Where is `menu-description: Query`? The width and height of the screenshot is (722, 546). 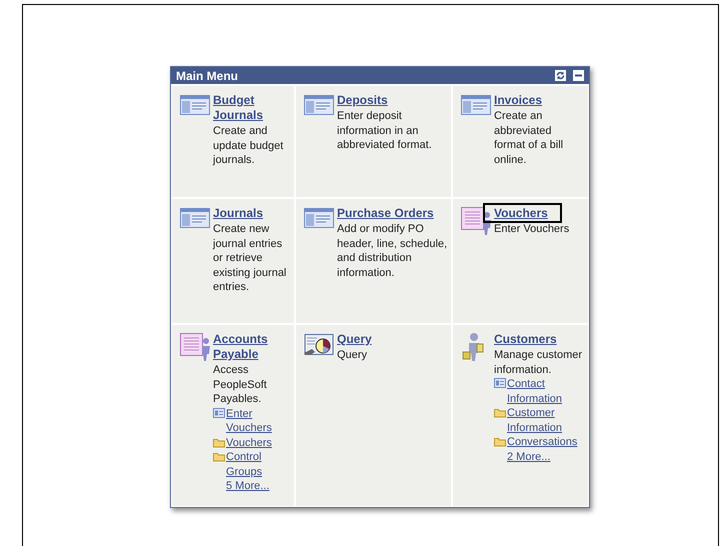
menu-description: Query is located at coordinates (352, 355).